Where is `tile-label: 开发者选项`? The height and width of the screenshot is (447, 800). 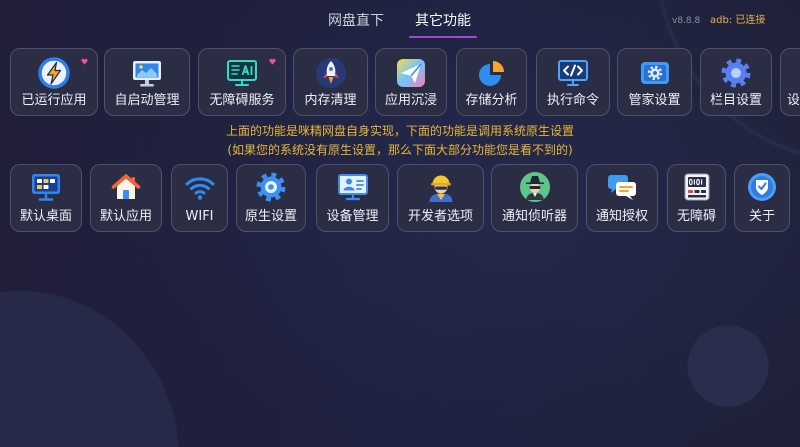 tile-label: 开发者选项 is located at coordinates (440, 216).